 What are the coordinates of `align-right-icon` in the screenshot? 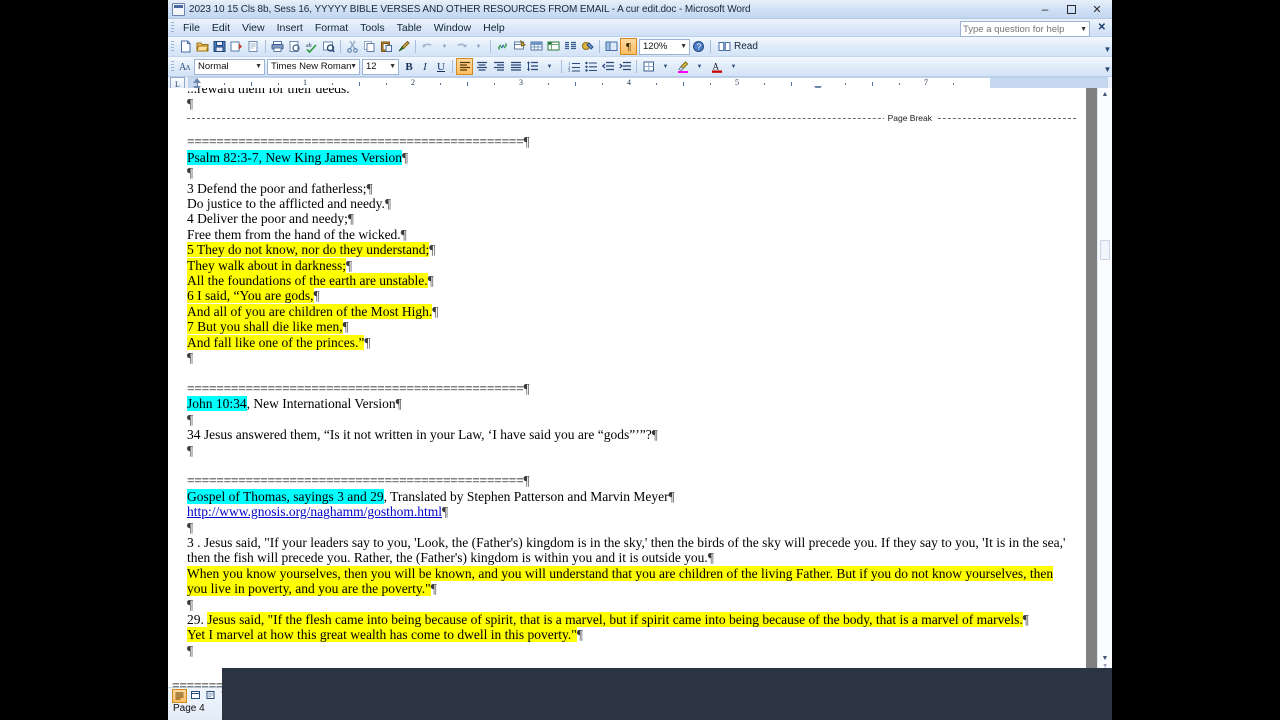 It's located at (498, 66).